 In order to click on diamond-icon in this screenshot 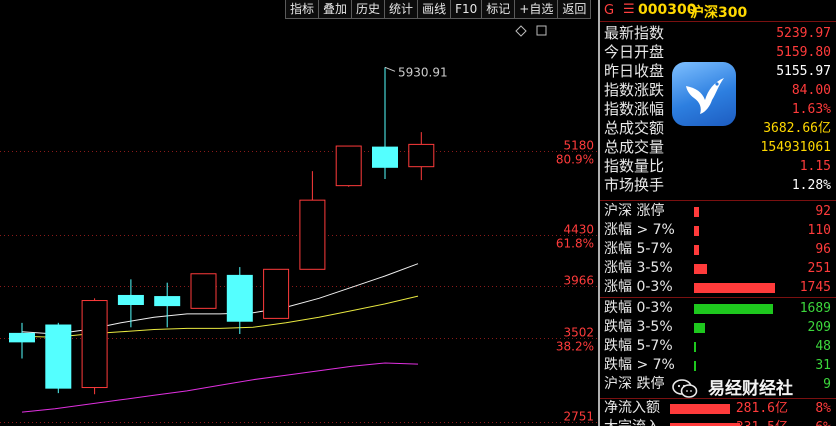, I will do `click(521, 31)`.